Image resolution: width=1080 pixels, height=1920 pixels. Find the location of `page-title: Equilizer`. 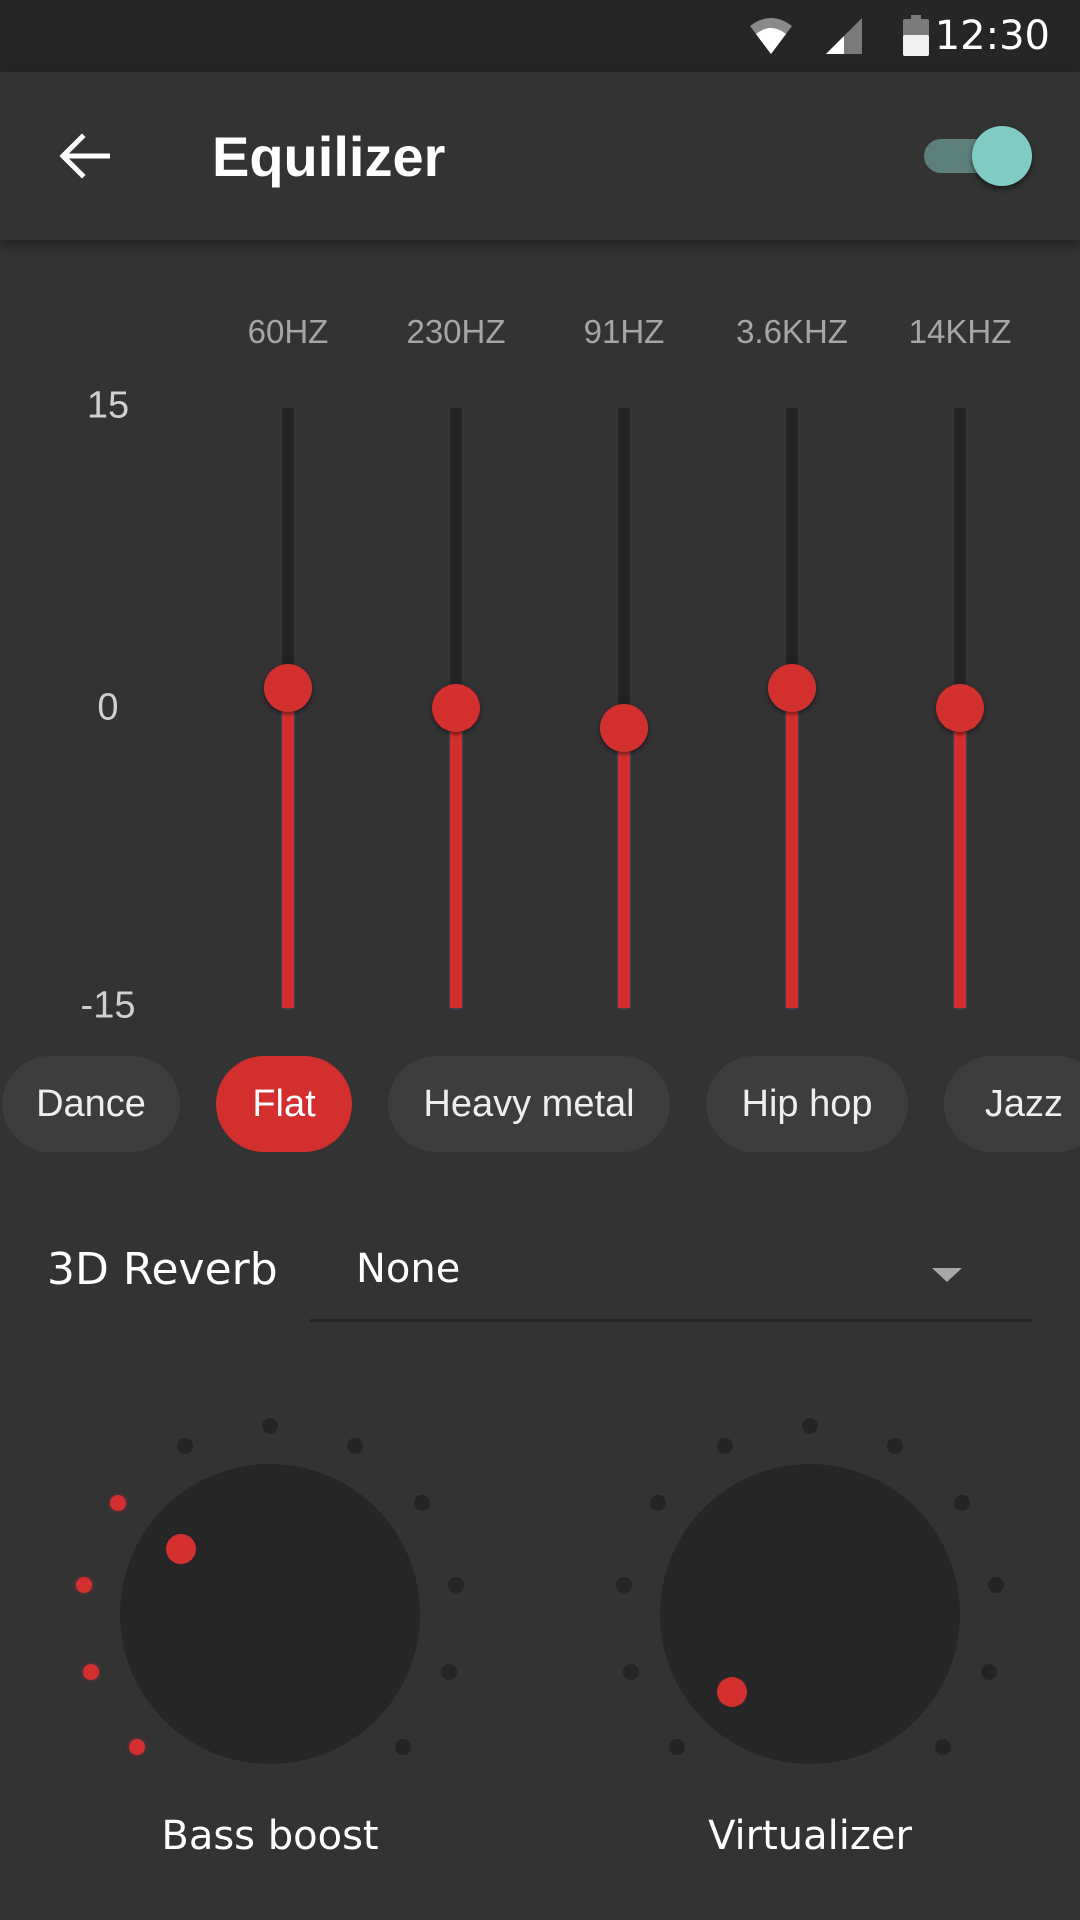

page-title: Equilizer is located at coordinates (329, 156).